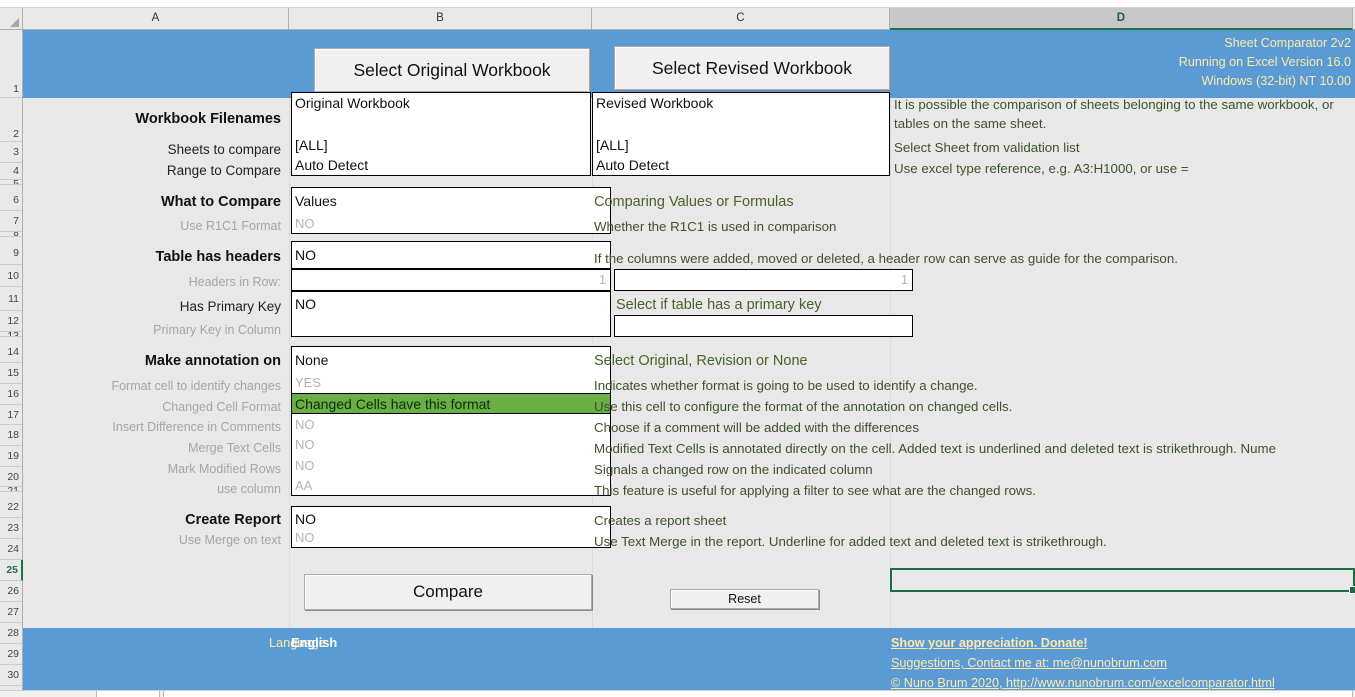 This screenshot has height=697, width=1355. I want to click on column-header-row: A B C D, so click(677, 19).